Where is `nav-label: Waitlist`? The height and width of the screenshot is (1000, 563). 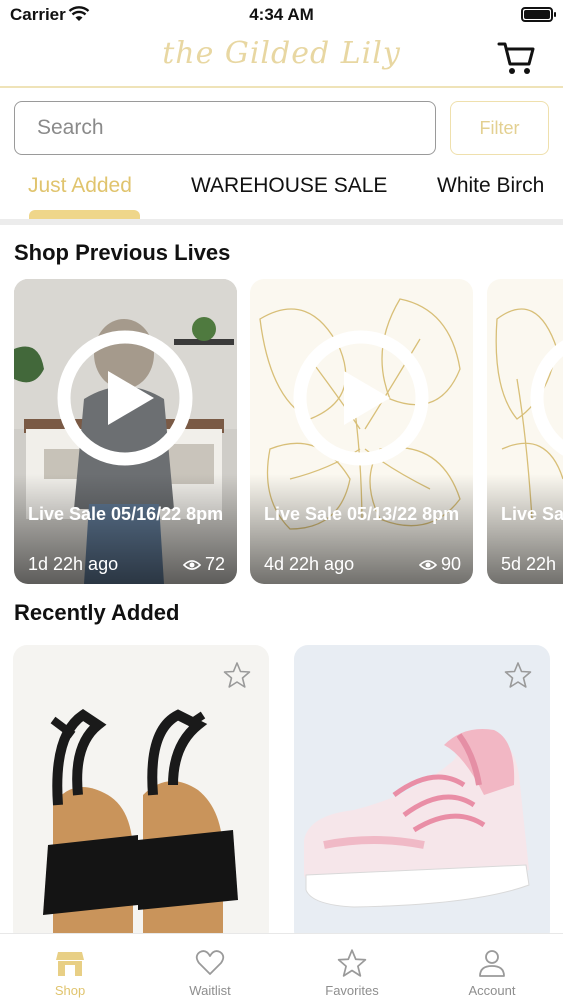
nav-label: Waitlist is located at coordinates (210, 990).